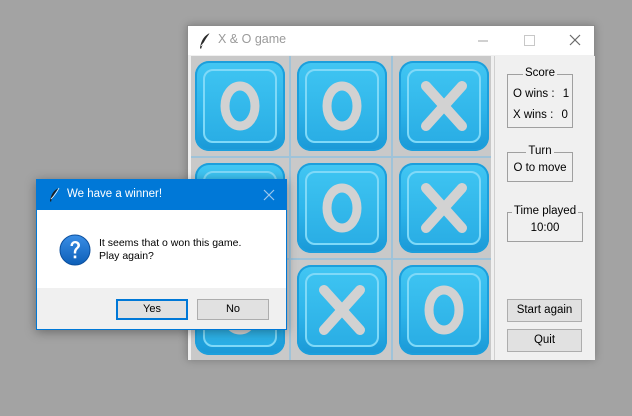 Image resolution: width=632 pixels, height=416 pixels. I want to click on question-icon, so click(75, 250).